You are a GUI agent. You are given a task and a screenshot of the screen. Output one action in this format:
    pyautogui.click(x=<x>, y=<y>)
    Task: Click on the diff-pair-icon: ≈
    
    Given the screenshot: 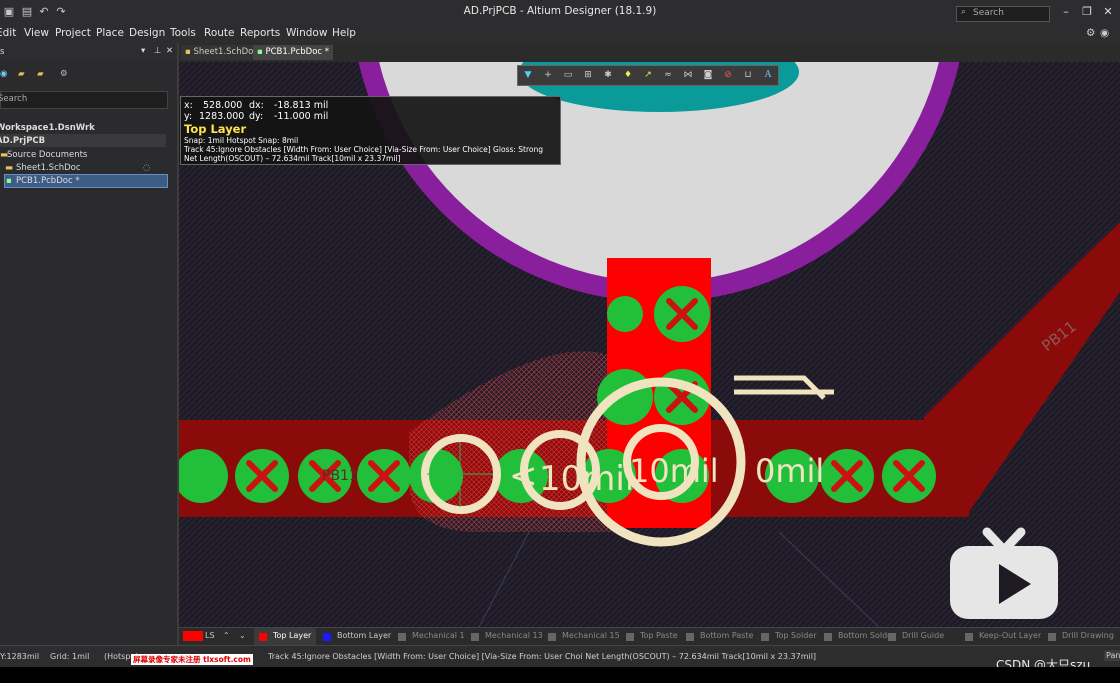 What is the action you would take?
    pyautogui.click(x=668, y=75)
    